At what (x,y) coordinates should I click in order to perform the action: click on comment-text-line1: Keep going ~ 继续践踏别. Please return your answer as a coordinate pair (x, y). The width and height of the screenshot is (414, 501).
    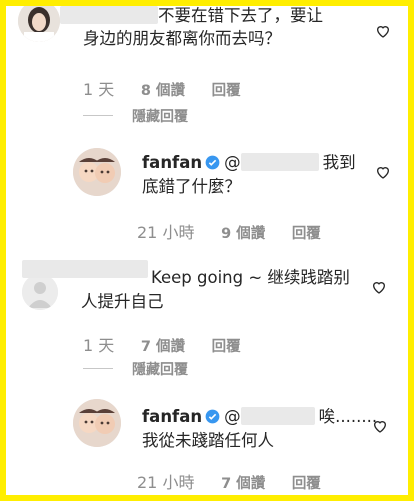
    Looking at the image, I should click on (250, 277).